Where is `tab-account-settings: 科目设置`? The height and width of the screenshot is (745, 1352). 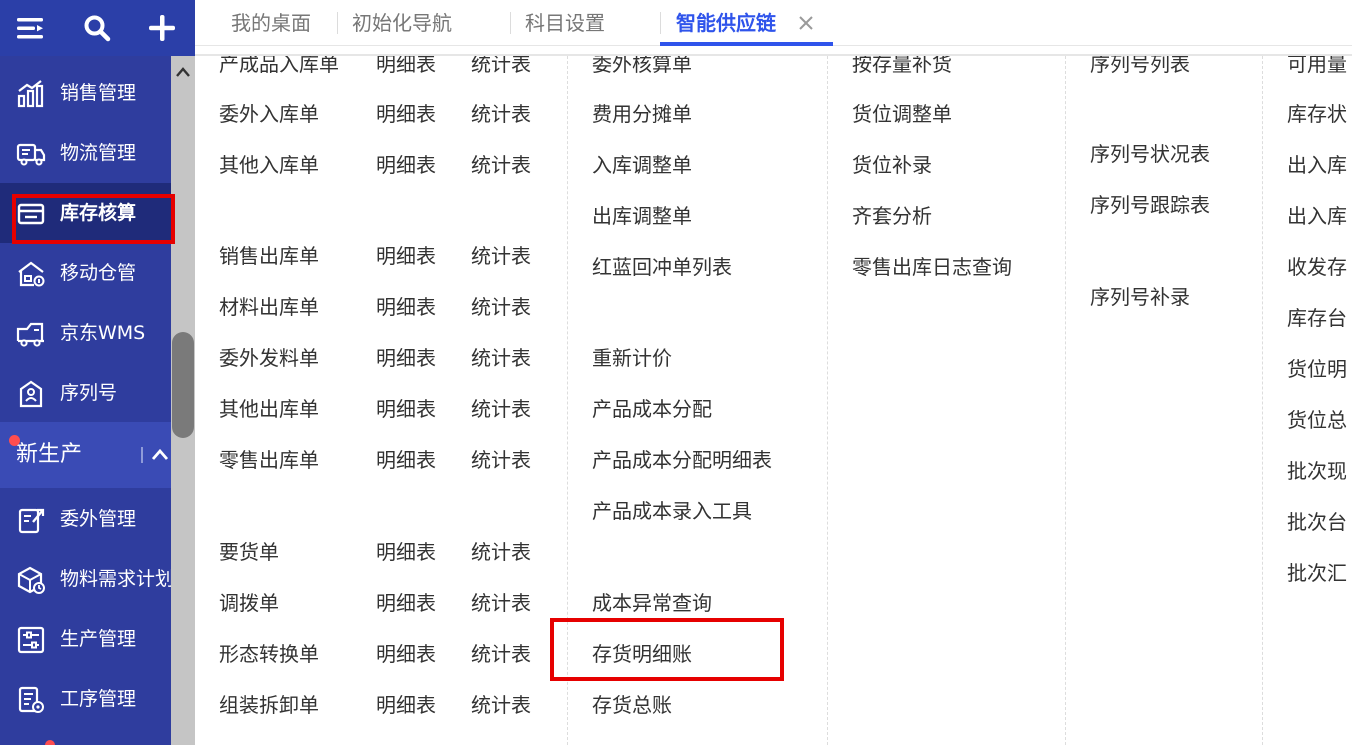 tab-account-settings: 科目设置 is located at coordinates (565, 23).